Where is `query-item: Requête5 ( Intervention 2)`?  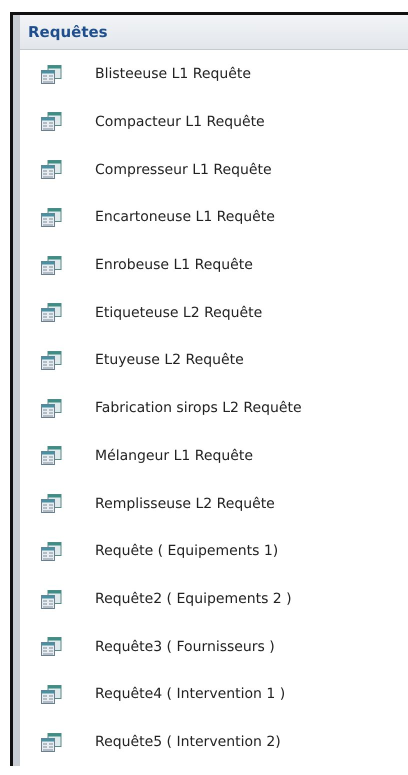 query-item: Requête5 ( Intervention 2) is located at coordinates (214, 742).